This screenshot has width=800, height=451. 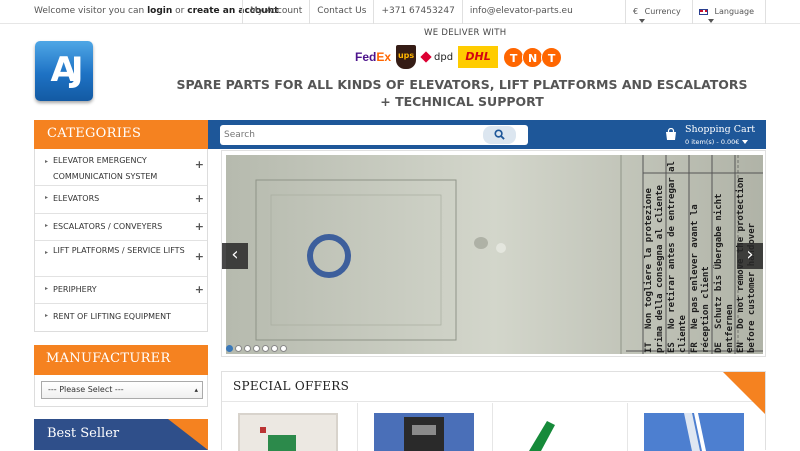 What do you see at coordinates (406, 57) in the screenshot?
I see `ups-logo: ups` at bounding box center [406, 57].